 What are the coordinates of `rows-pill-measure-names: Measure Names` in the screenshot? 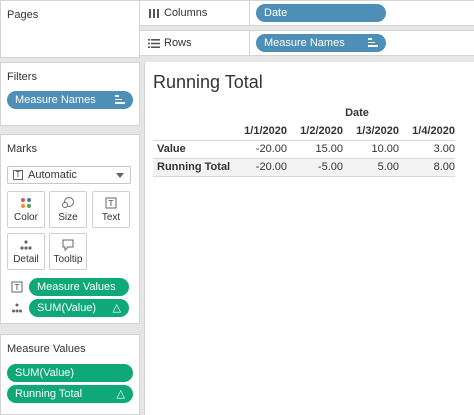 It's located at (321, 43).